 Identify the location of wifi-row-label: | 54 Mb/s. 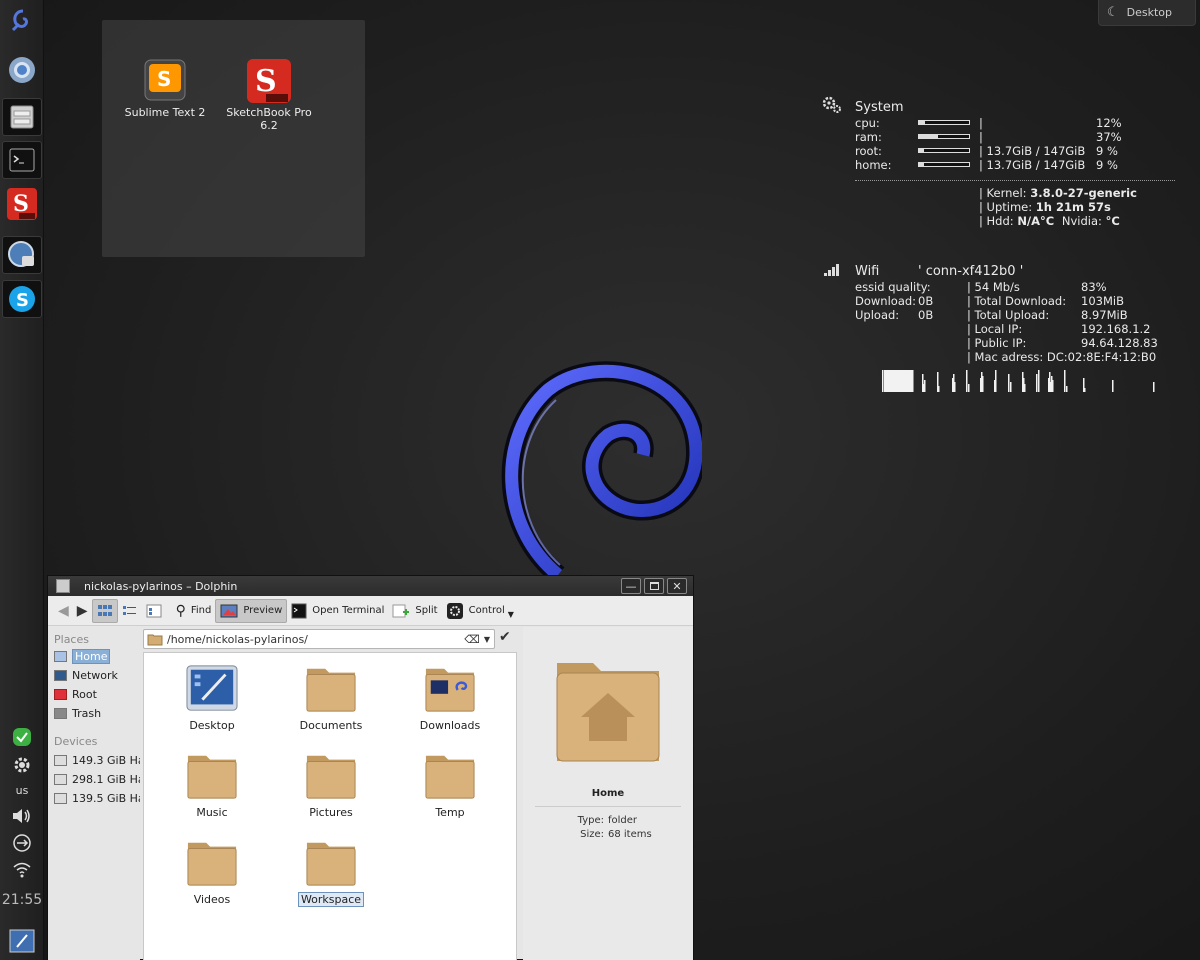
(993, 287).